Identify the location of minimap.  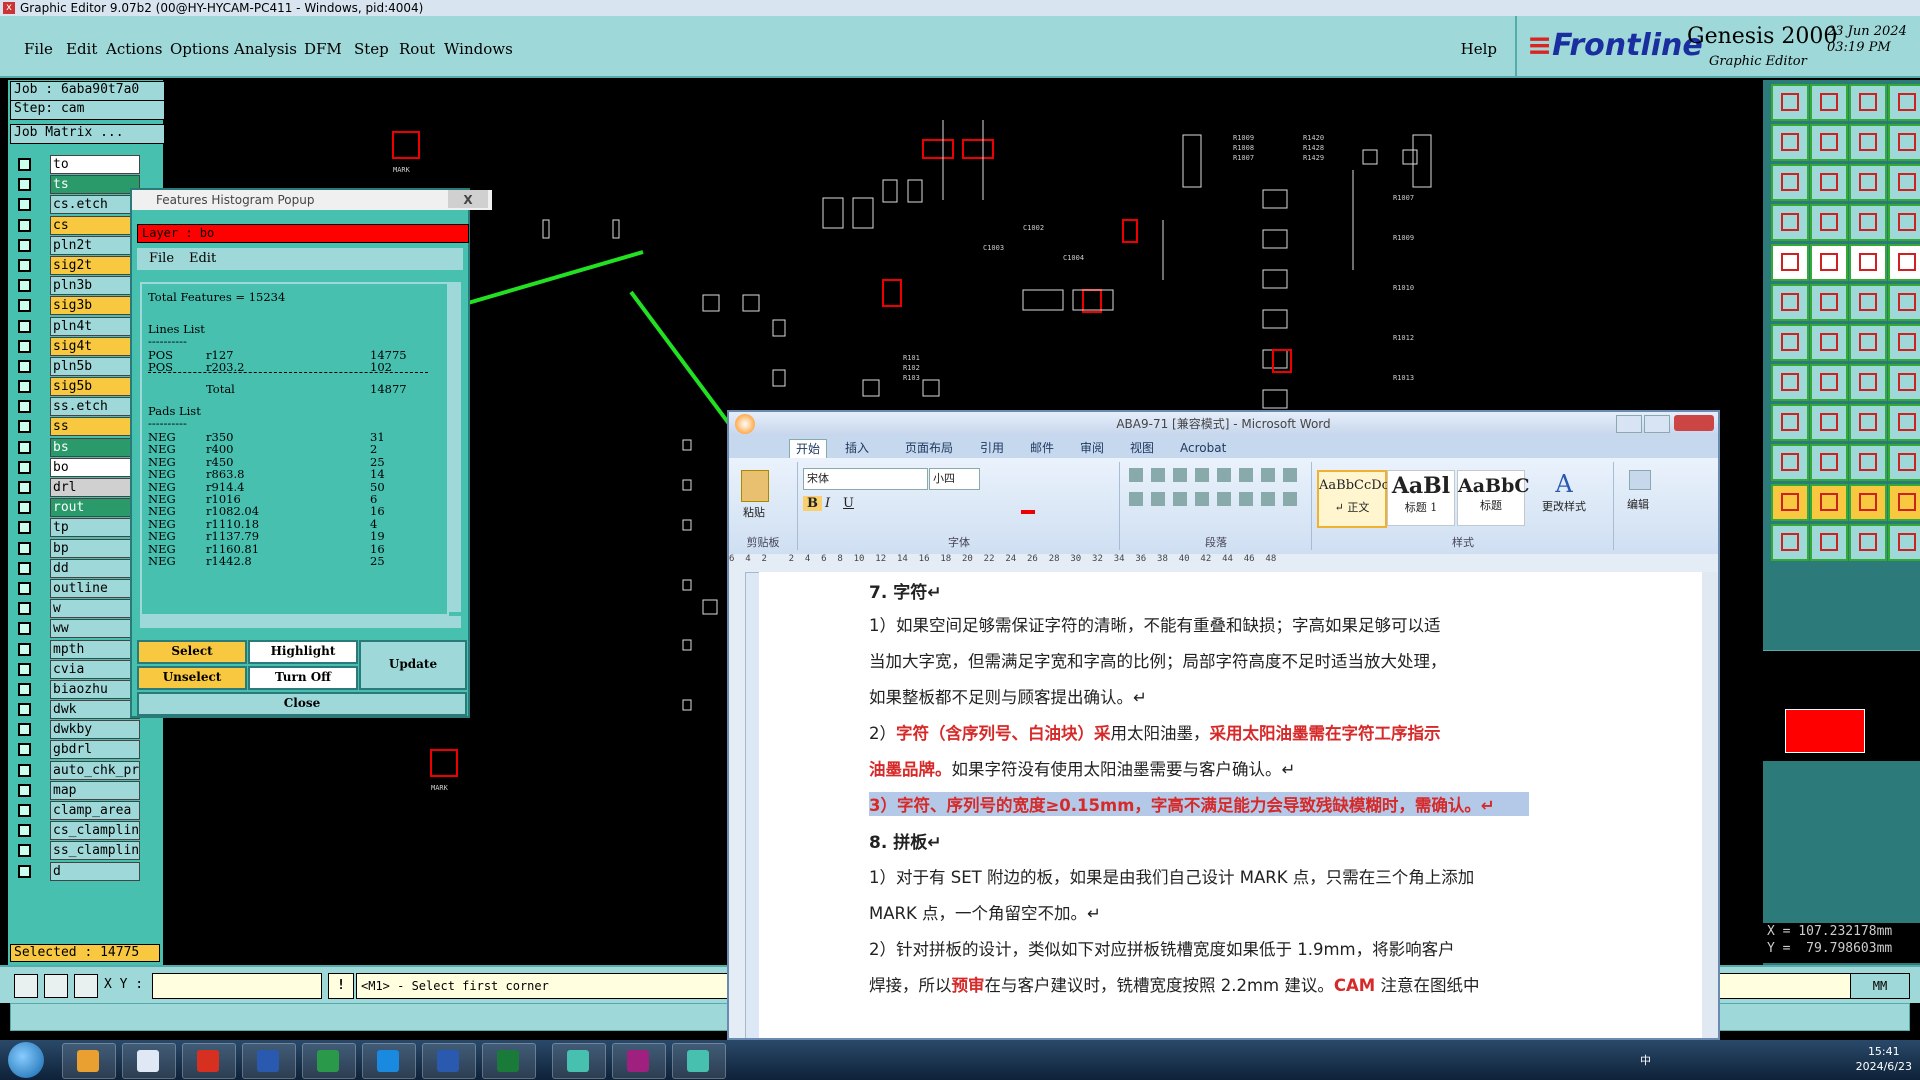
(1841, 705).